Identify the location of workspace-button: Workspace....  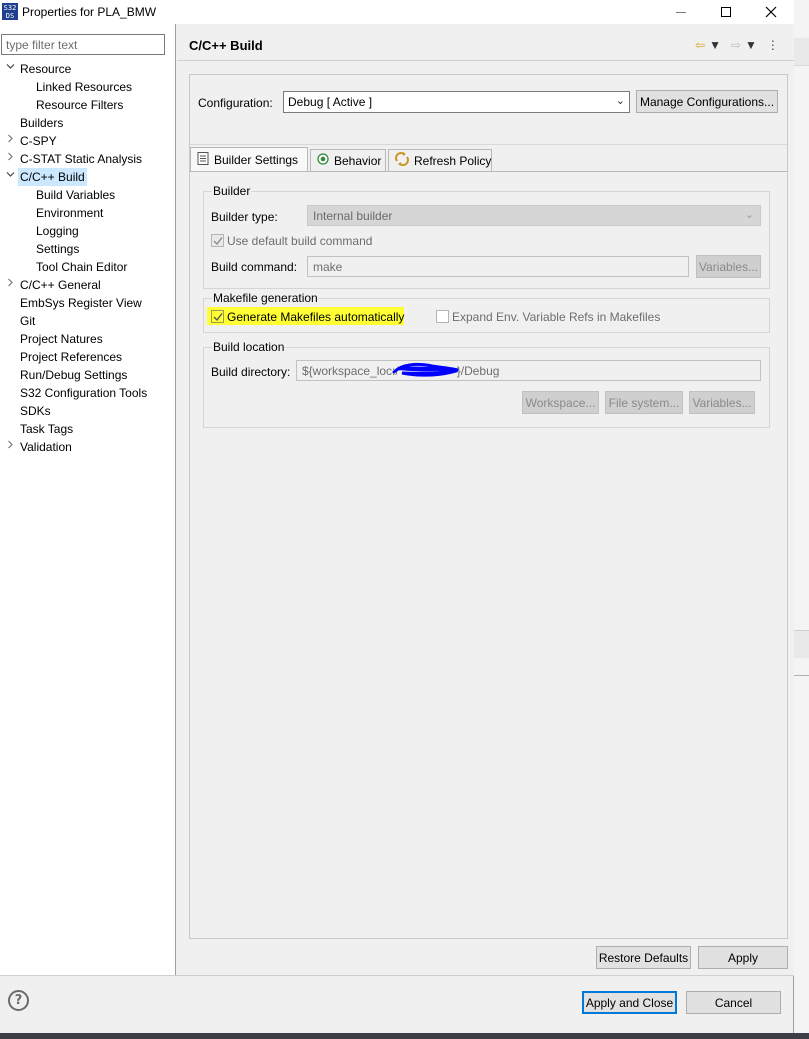
(560, 402).